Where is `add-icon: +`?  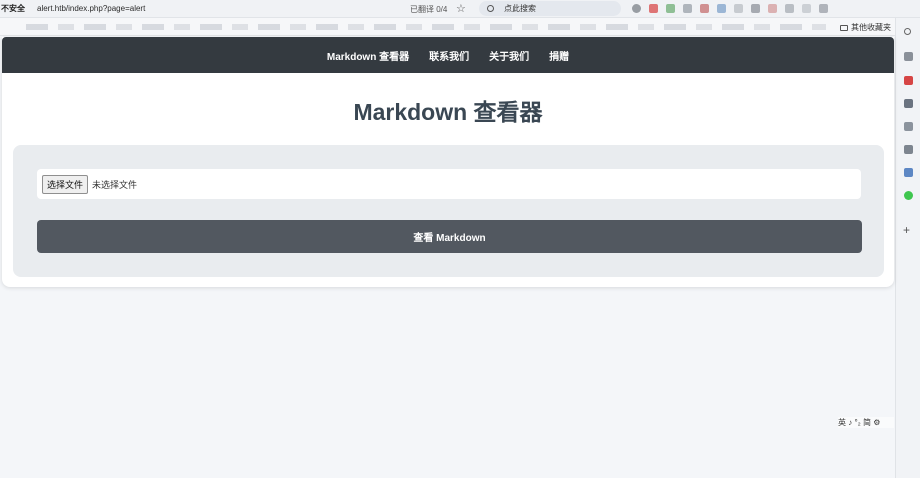
add-icon: + is located at coordinates (906, 230).